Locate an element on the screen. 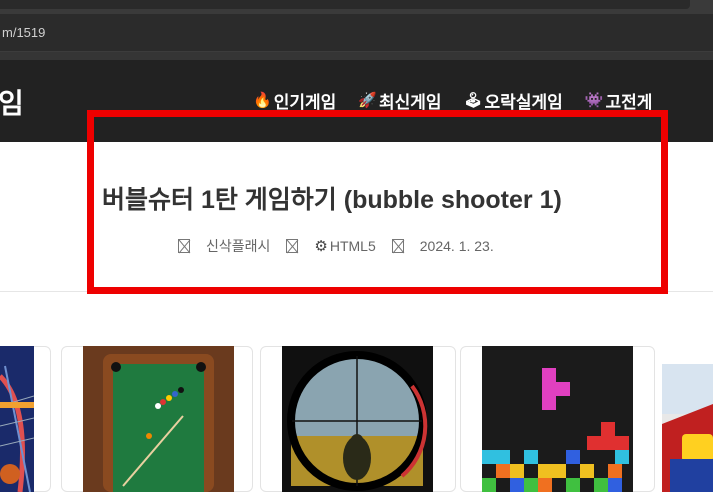  browser-tab is located at coordinates (345, 4).